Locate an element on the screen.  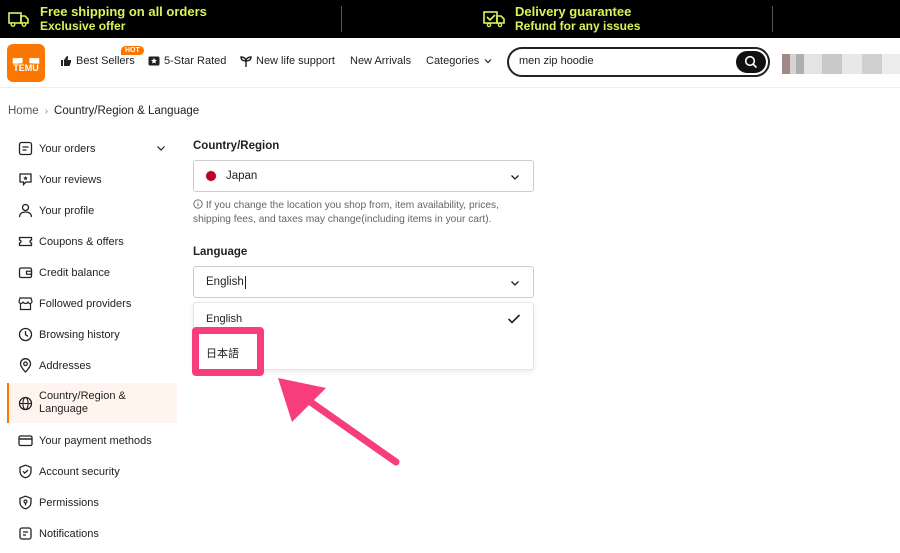
sidebar-item-payment: Your payment methods is located at coordinates (92, 440).